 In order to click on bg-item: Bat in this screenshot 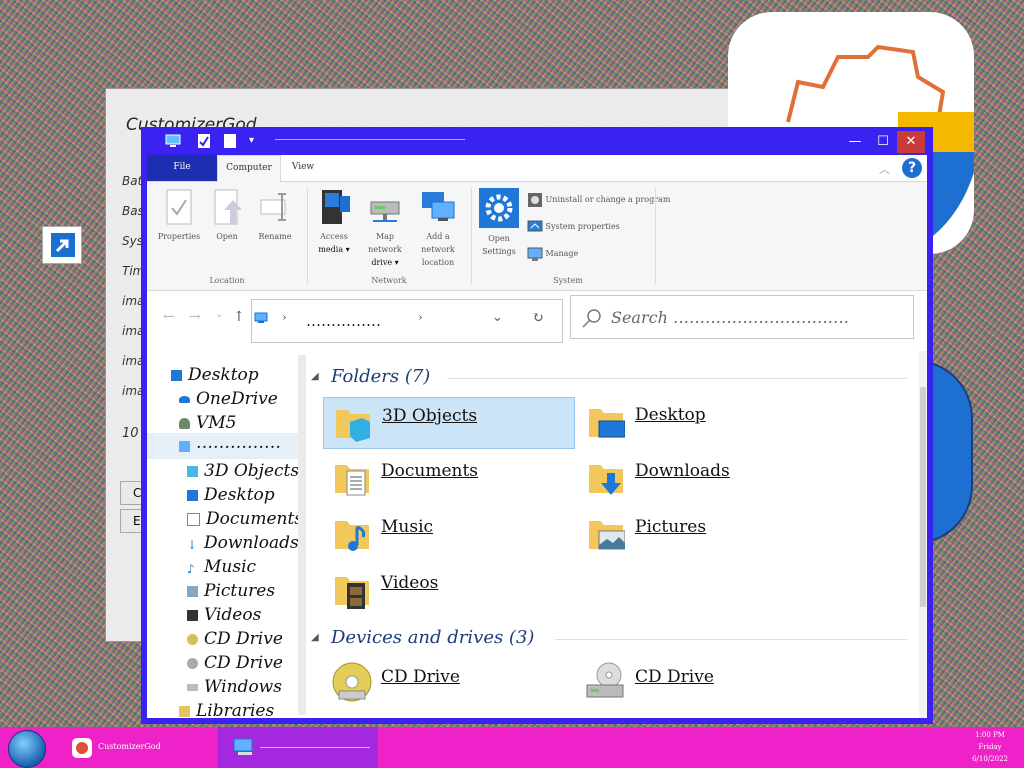, I will do `click(132, 181)`.